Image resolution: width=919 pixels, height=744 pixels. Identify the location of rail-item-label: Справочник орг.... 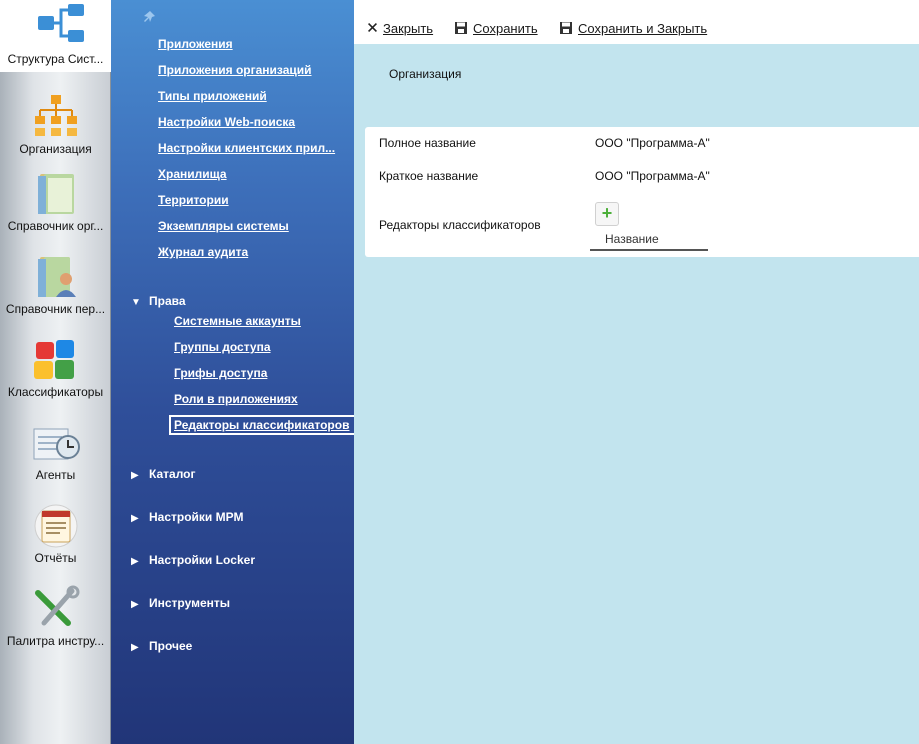
(55, 226).